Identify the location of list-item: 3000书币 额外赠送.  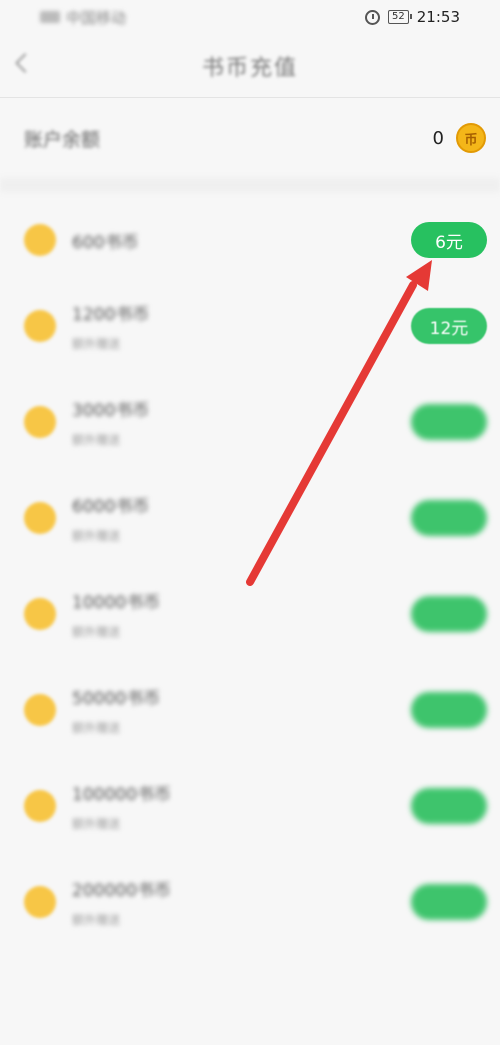
(250, 422).